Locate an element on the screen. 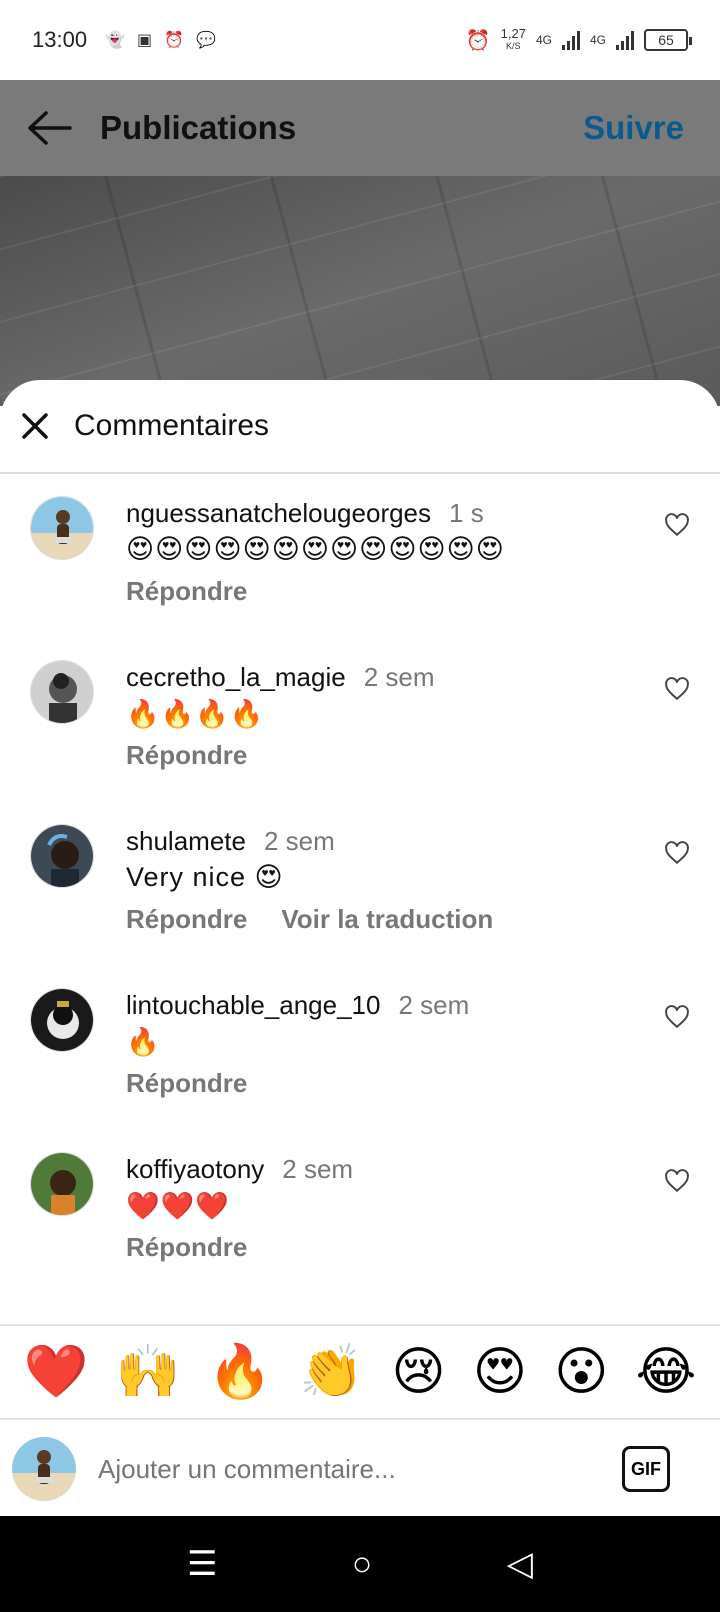  follow-button: Suivre is located at coordinates (633, 128).